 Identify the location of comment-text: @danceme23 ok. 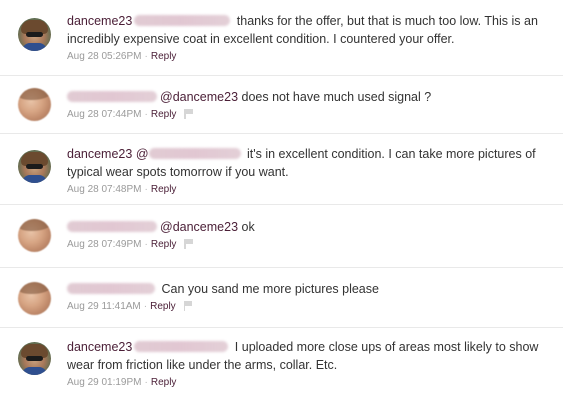
(309, 227).